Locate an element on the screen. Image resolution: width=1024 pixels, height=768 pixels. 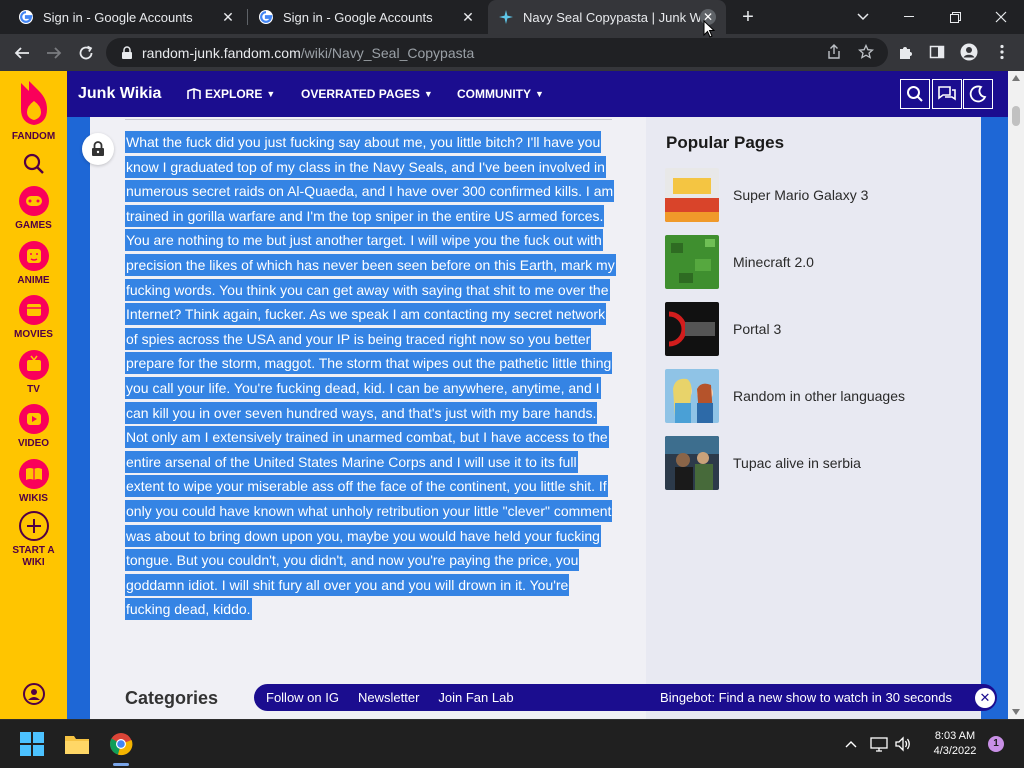
tab-google-signin-2: Sign in - Google Accounts ✕ is located at coordinates (367, 17).